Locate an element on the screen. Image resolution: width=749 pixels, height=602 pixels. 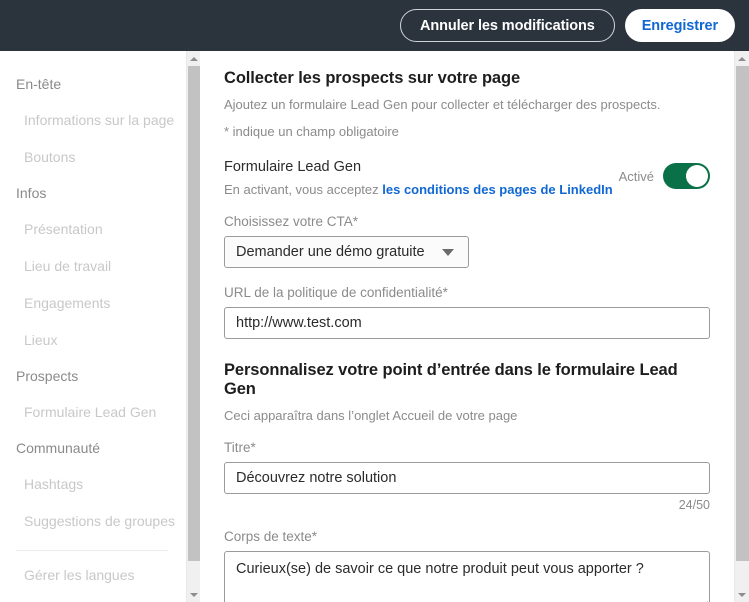
sidebar-group-en-tete: En-tête is located at coordinates (39, 84).